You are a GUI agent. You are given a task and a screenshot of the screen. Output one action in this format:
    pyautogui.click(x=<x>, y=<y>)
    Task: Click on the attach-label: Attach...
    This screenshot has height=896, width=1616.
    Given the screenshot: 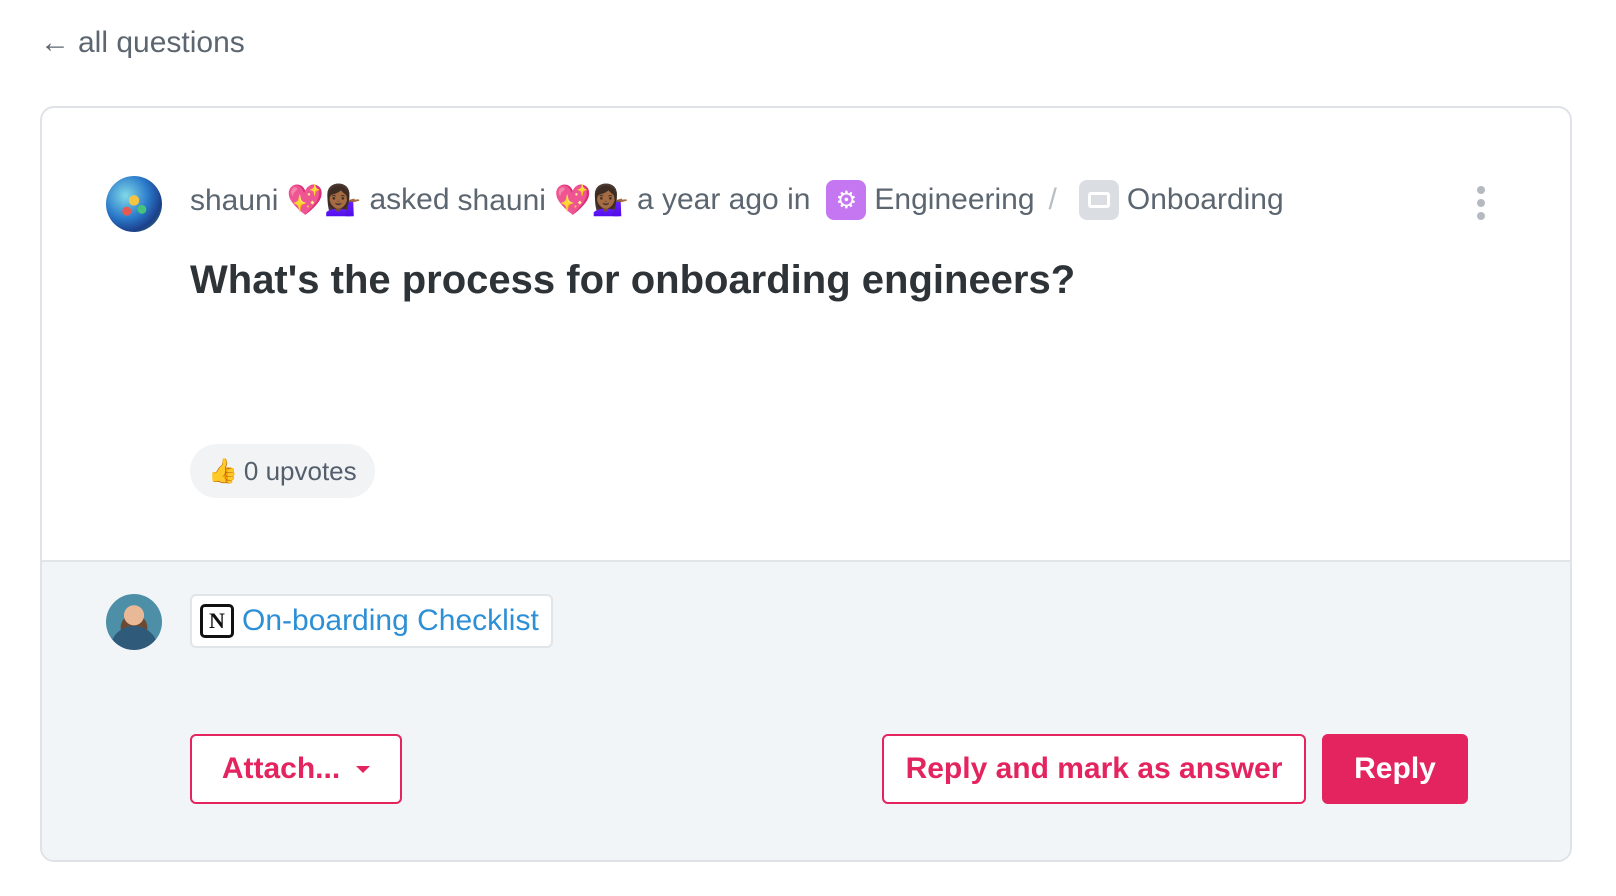 What is the action you would take?
    pyautogui.click(x=281, y=768)
    